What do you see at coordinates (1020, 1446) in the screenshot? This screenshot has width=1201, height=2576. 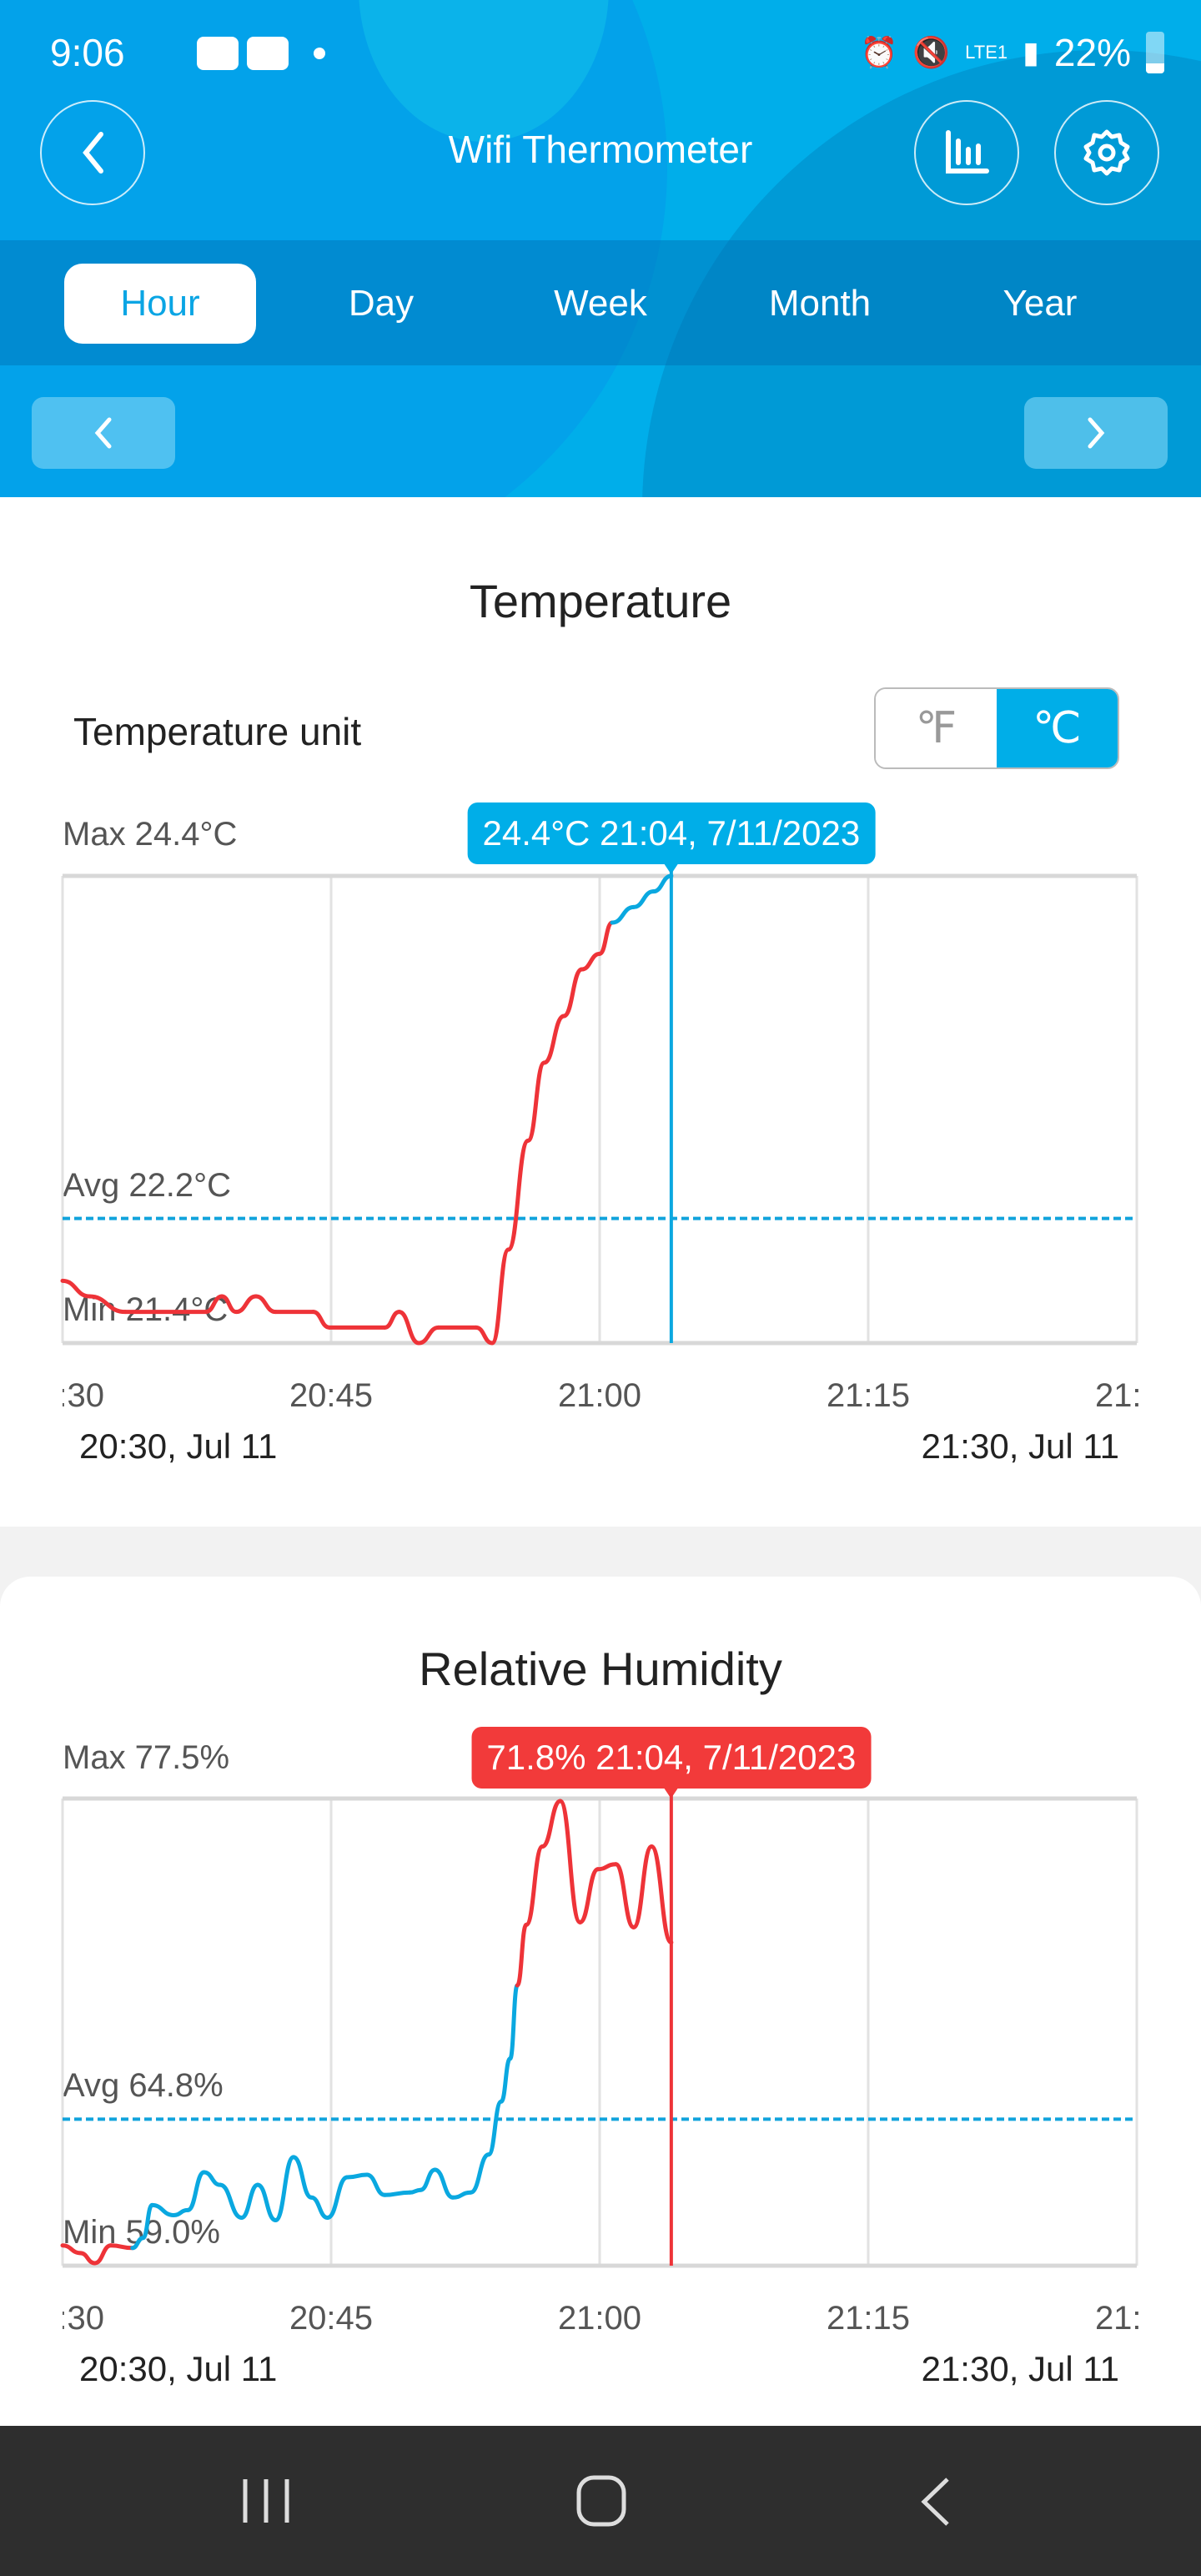 I see `temp-range-end: 21:30, Jul 11` at bounding box center [1020, 1446].